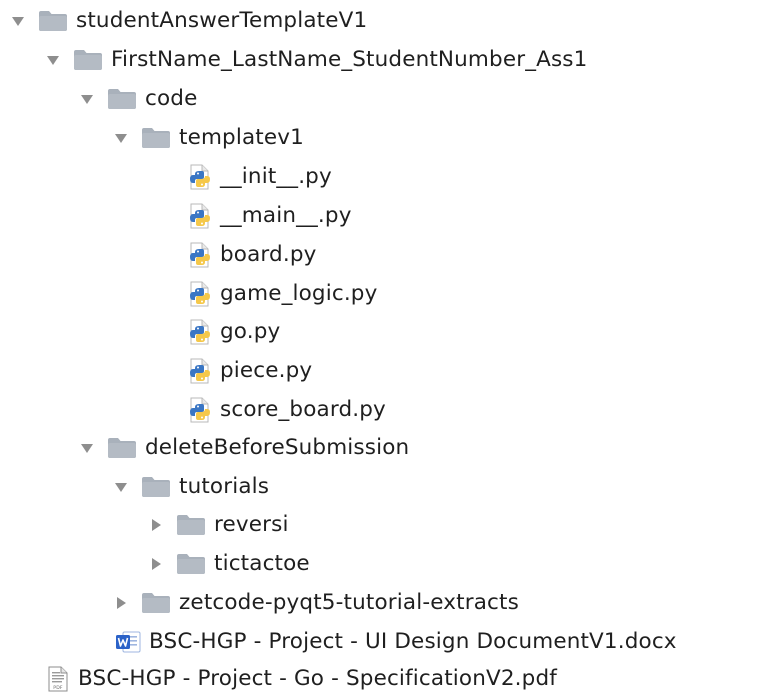 Image resolution: width=759 pixels, height=693 pixels. I want to click on tree-item-file: go.py, so click(234, 332).